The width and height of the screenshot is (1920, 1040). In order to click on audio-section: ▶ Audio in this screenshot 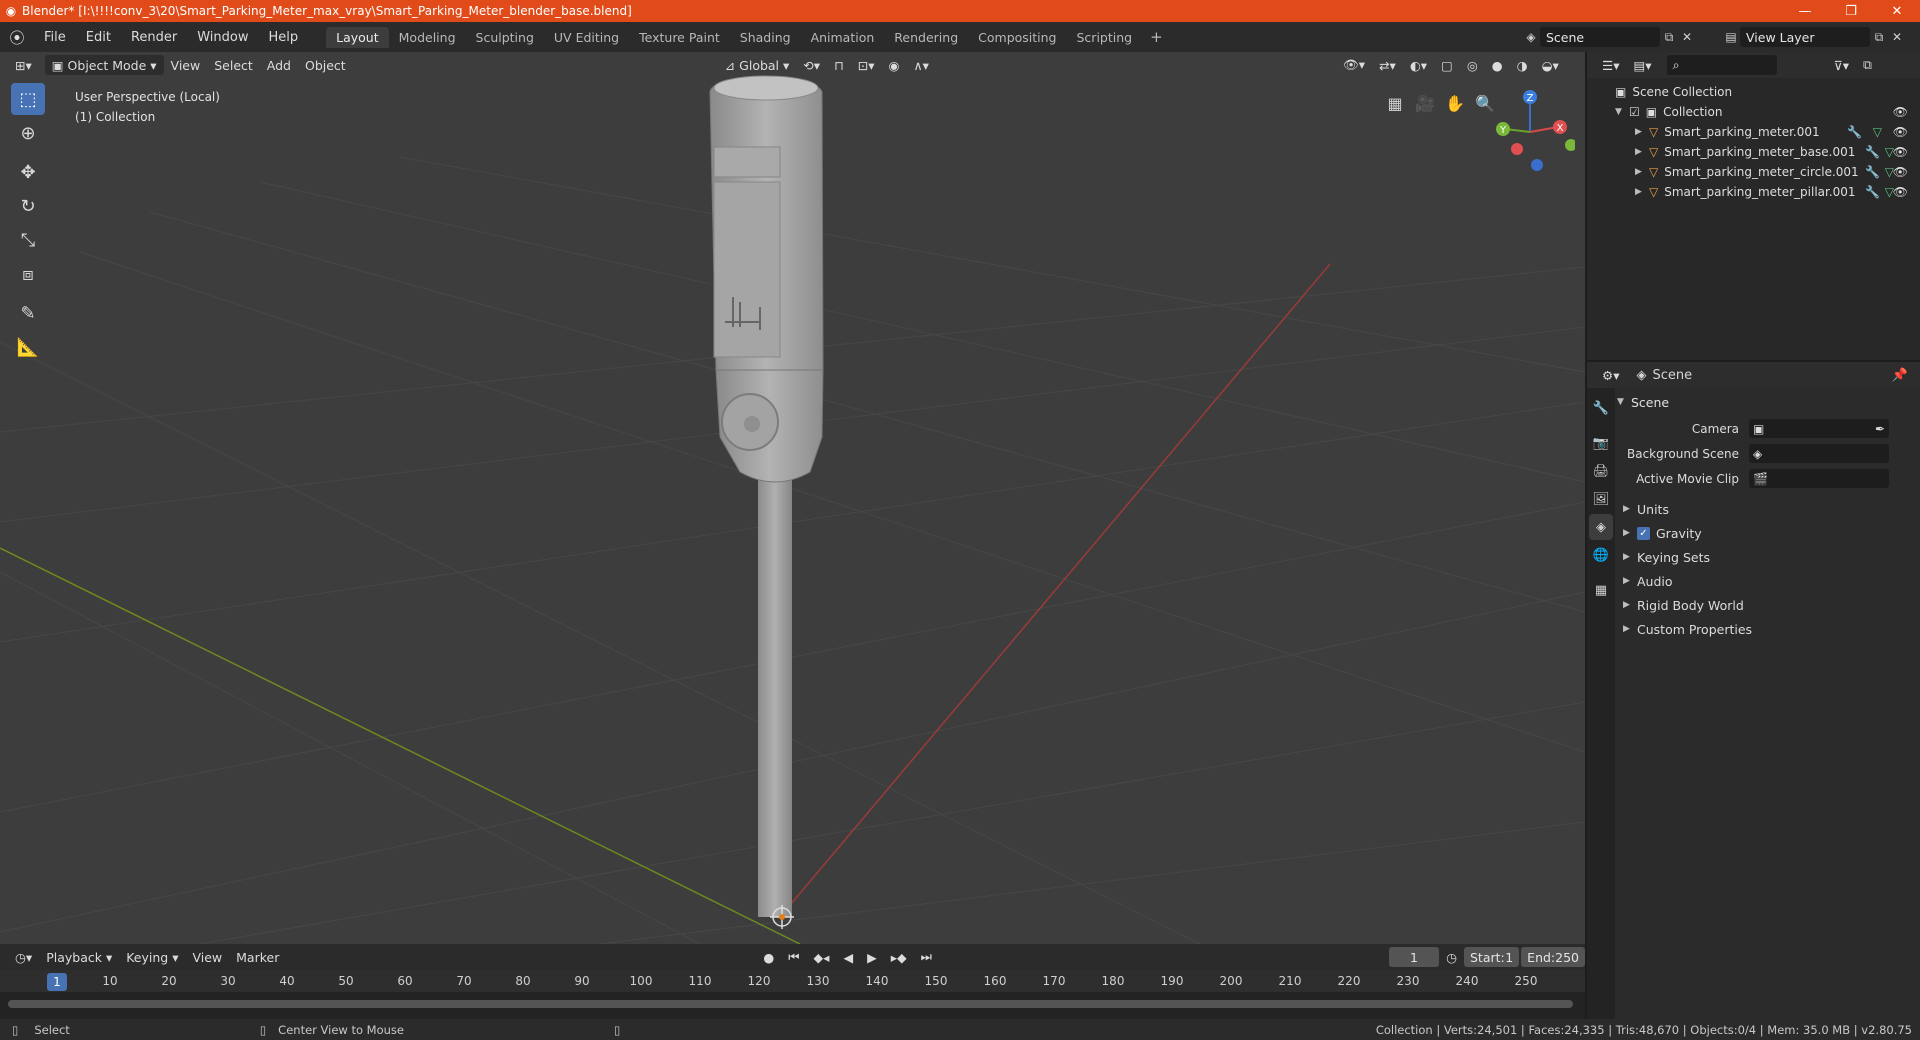, I will do `click(1767, 581)`.